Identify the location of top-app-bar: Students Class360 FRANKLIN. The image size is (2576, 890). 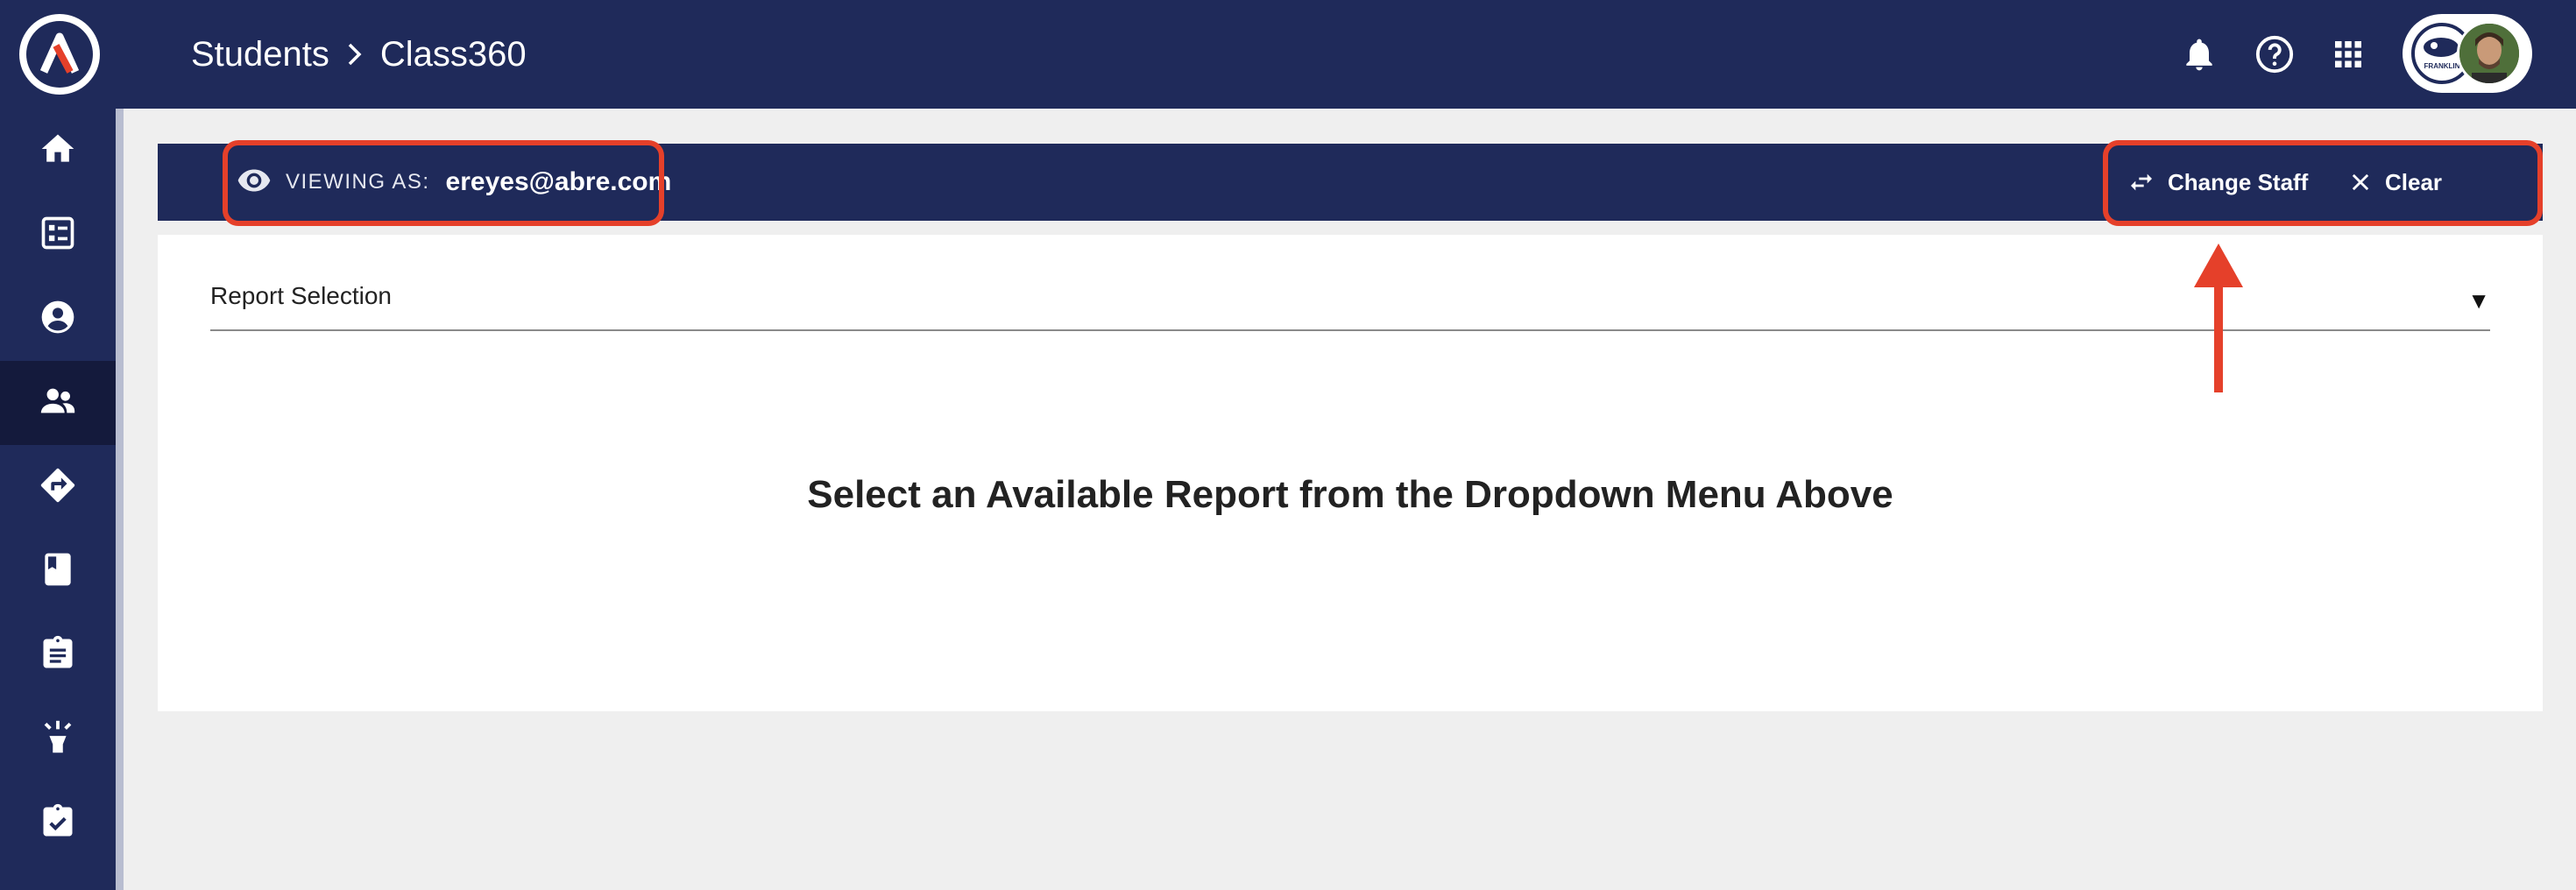
(1288, 54).